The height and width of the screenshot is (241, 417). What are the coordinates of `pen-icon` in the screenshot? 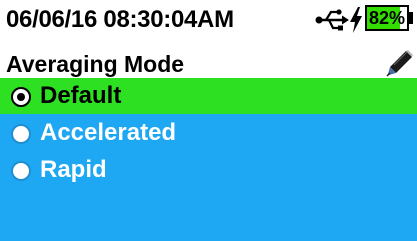 It's located at (400, 63).